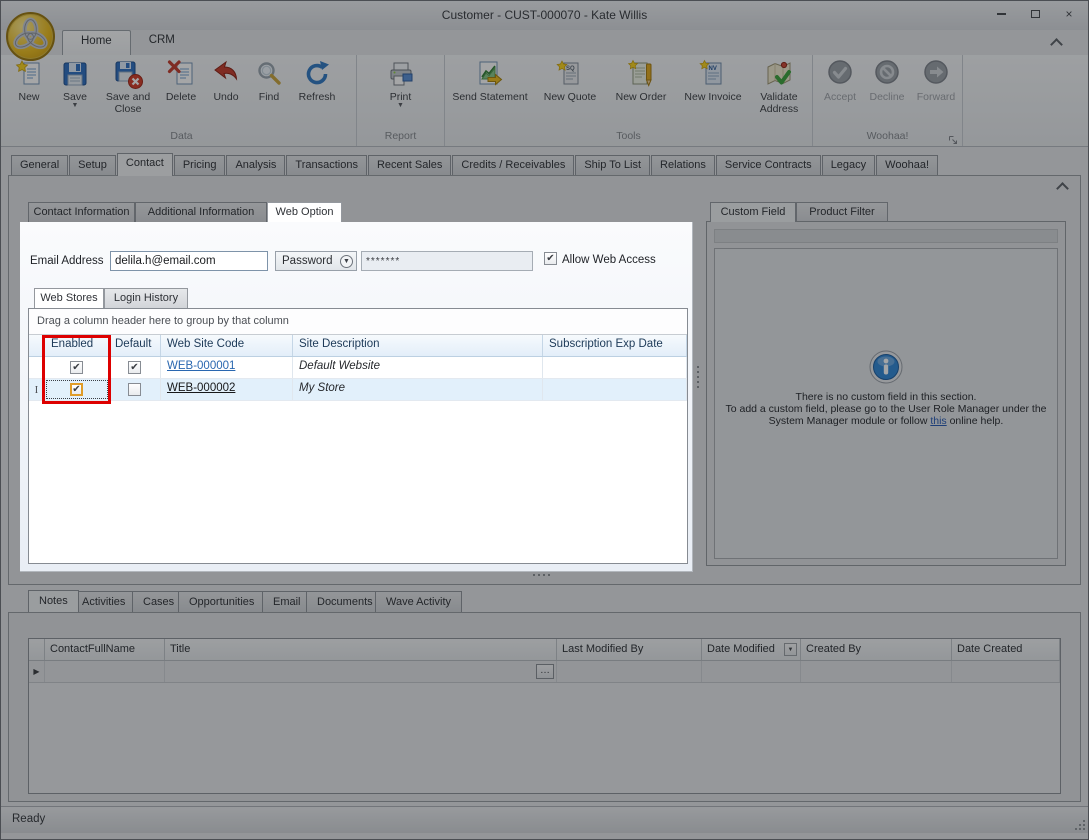 The width and height of the screenshot is (1089, 840). Describe the element at coordinates (1062, 188) in the screenshot. I see `panel-collapse-button` at that location.